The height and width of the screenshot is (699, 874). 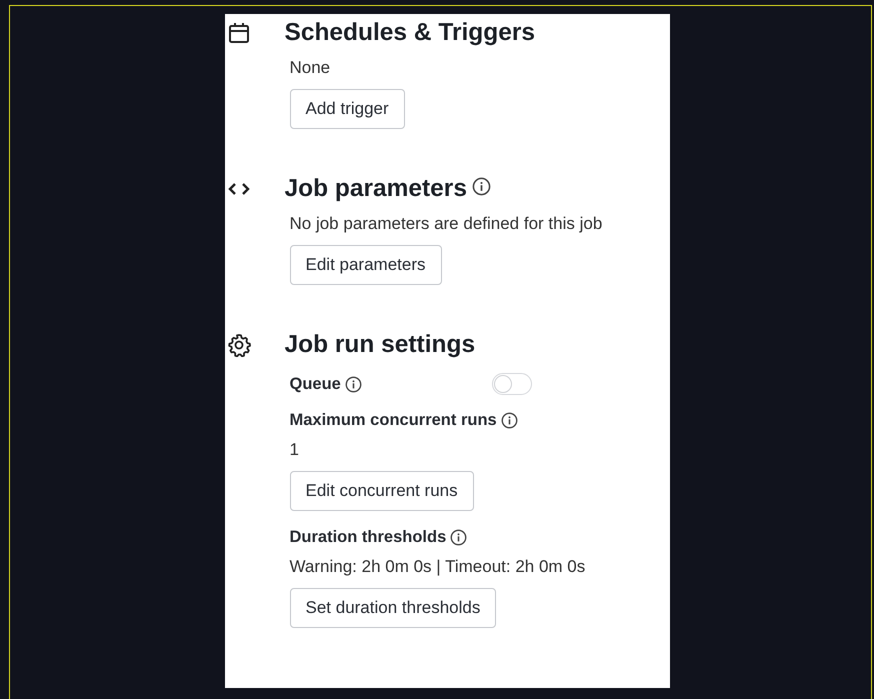 I want to click on value-text: None, so click(x=310, y=68).